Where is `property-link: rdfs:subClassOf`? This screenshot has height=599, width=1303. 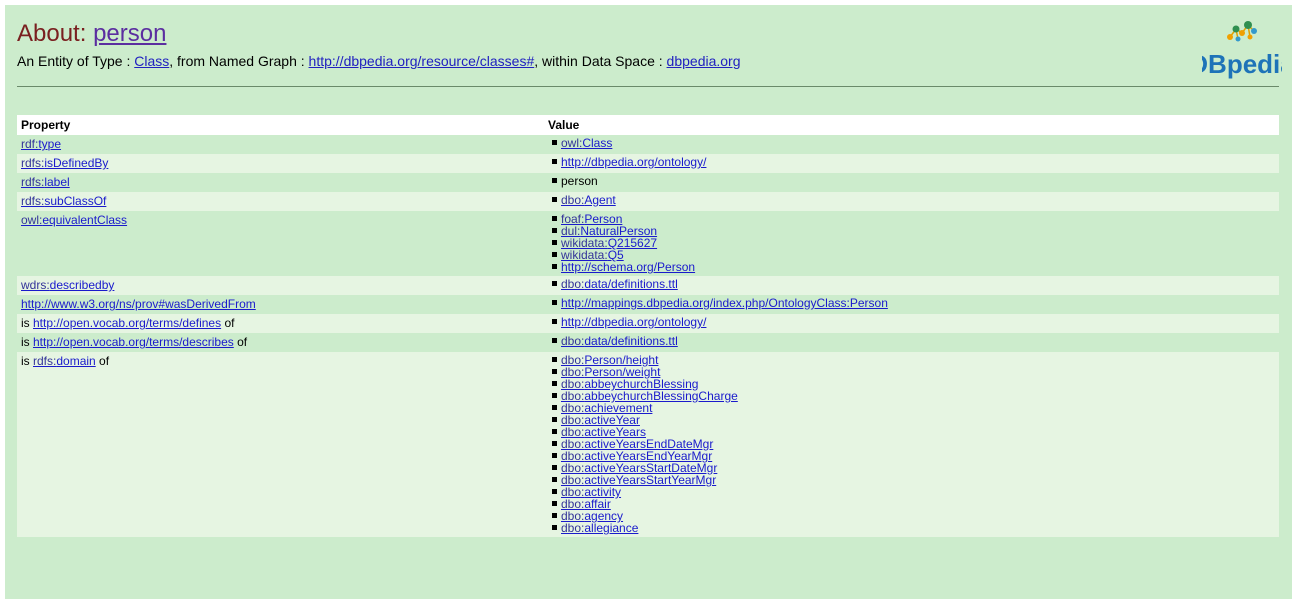
property-link: rdfs:subClassOf is located at coordinates (63, 201).